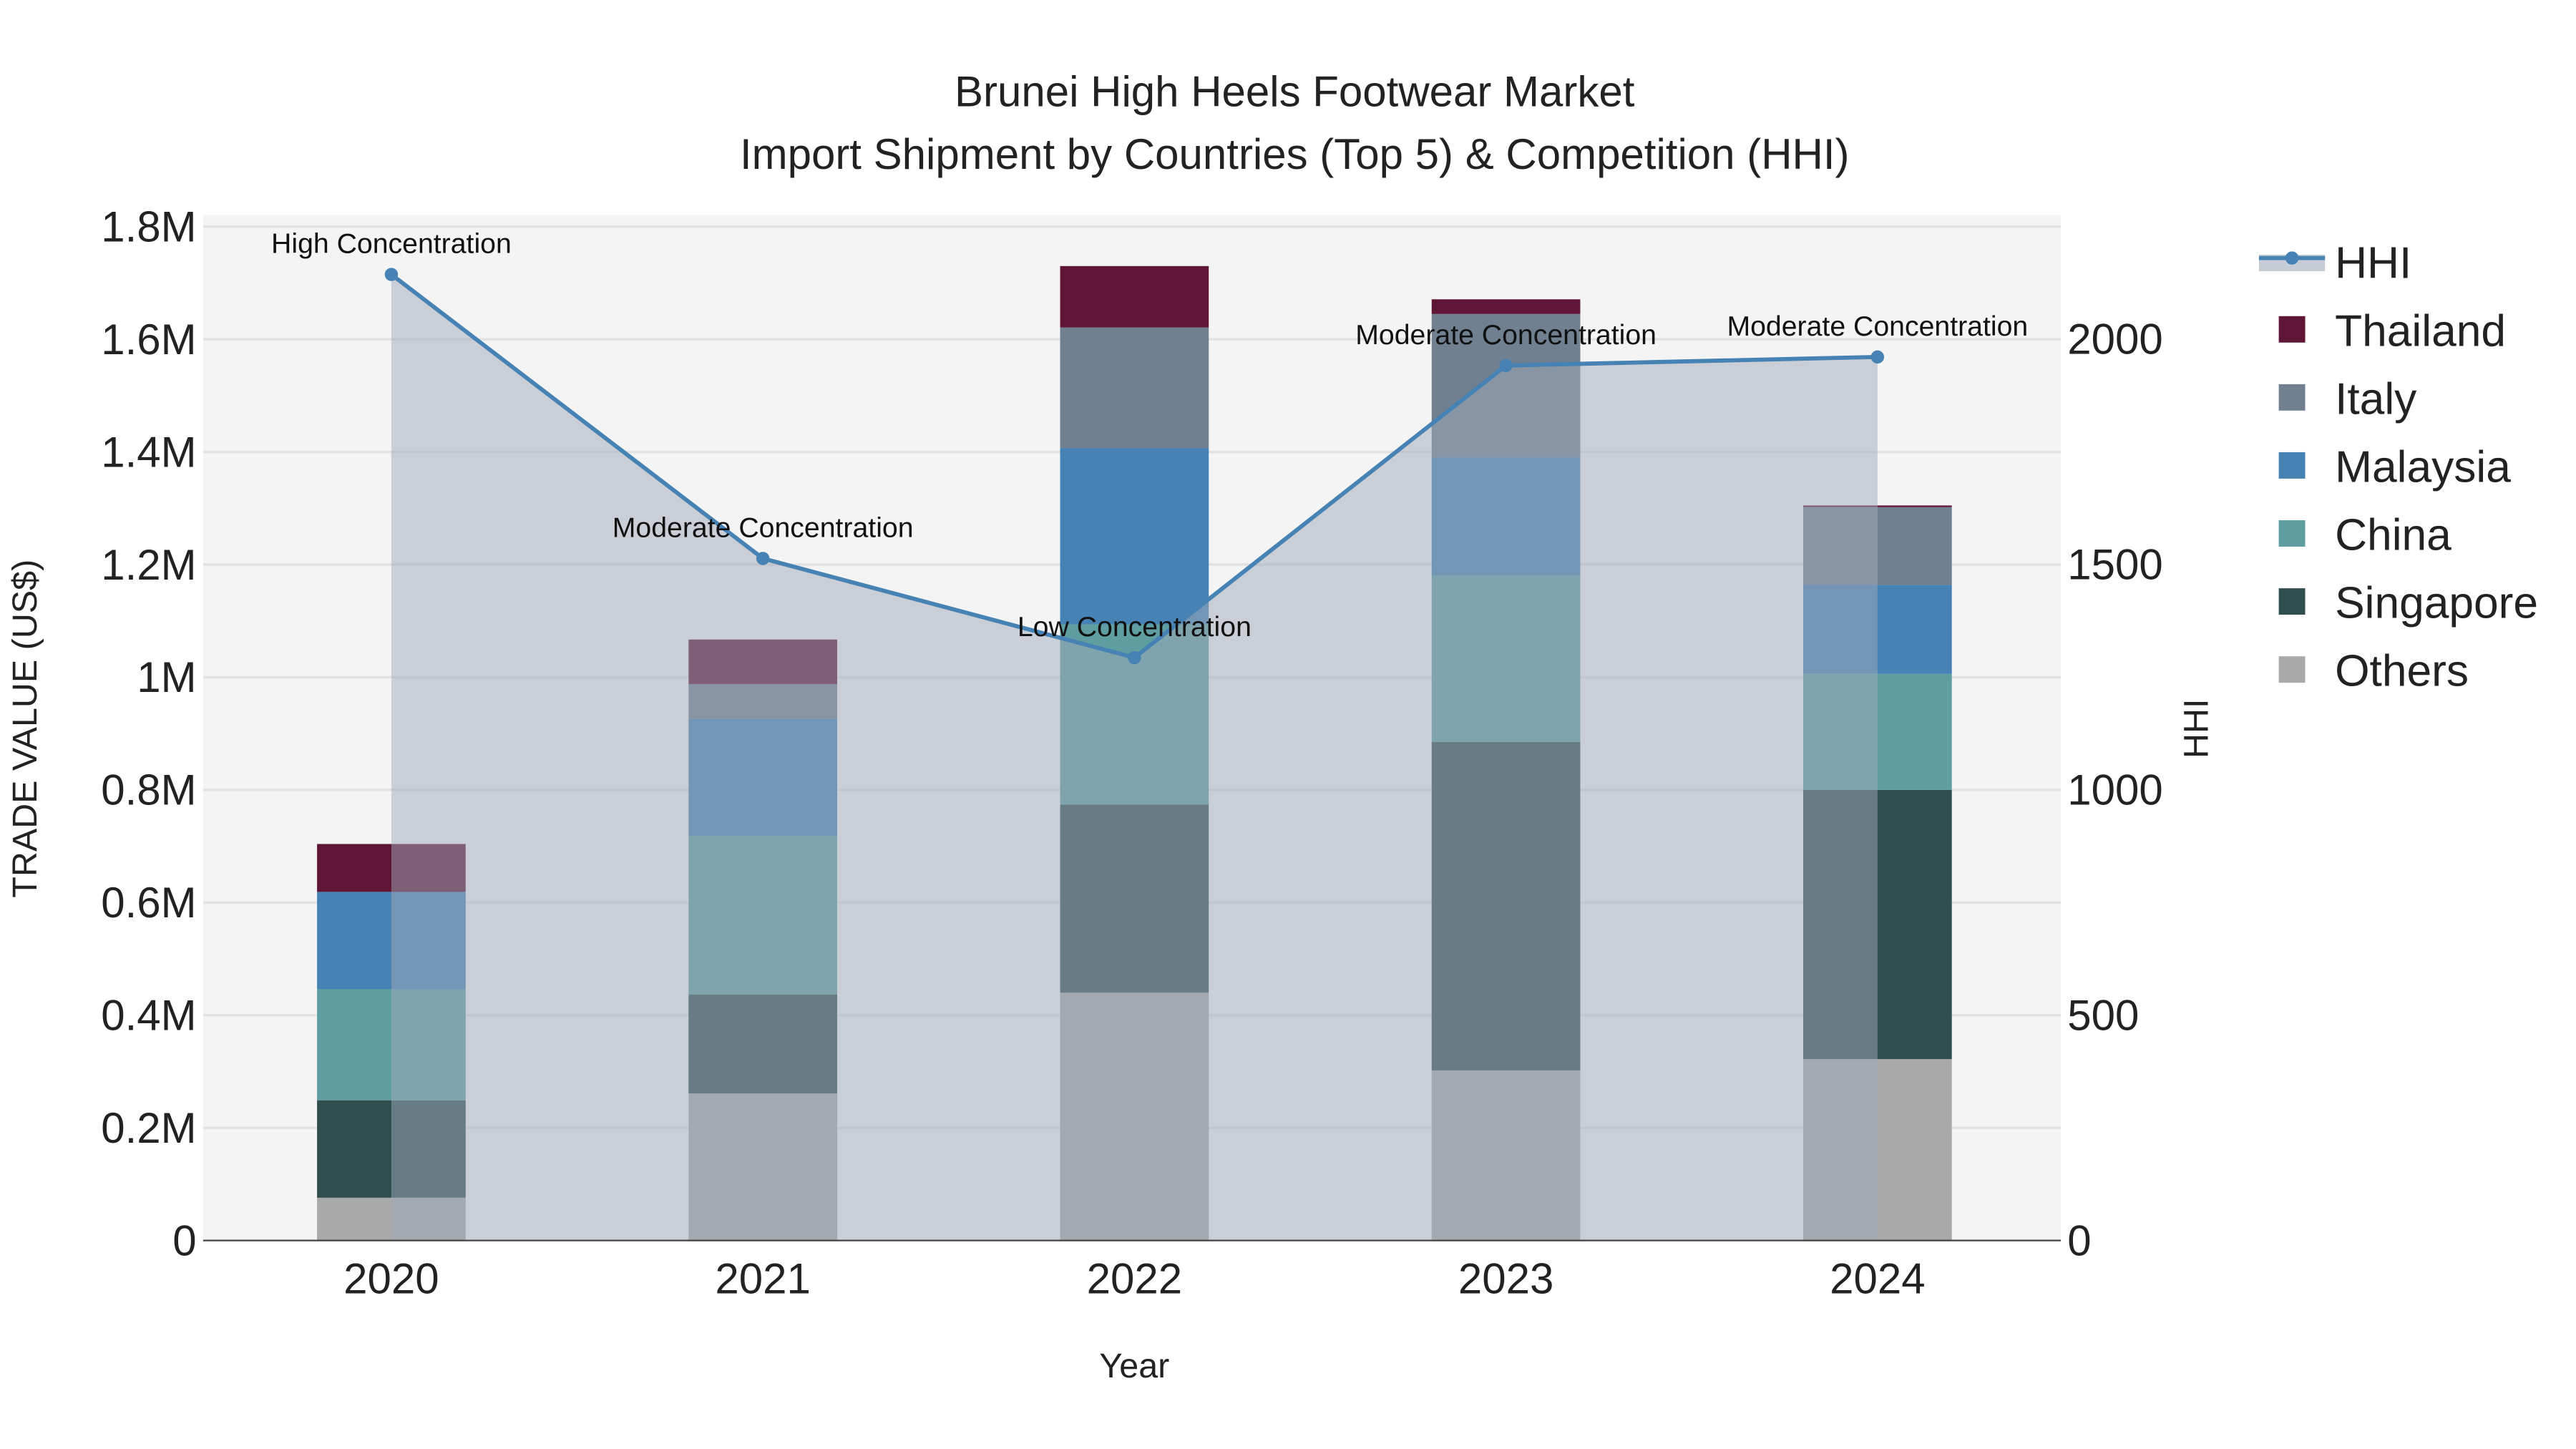  Describe the element at coordinates (184, 1240) in the screenshot. I see `y-tick-label: 0` at that location.